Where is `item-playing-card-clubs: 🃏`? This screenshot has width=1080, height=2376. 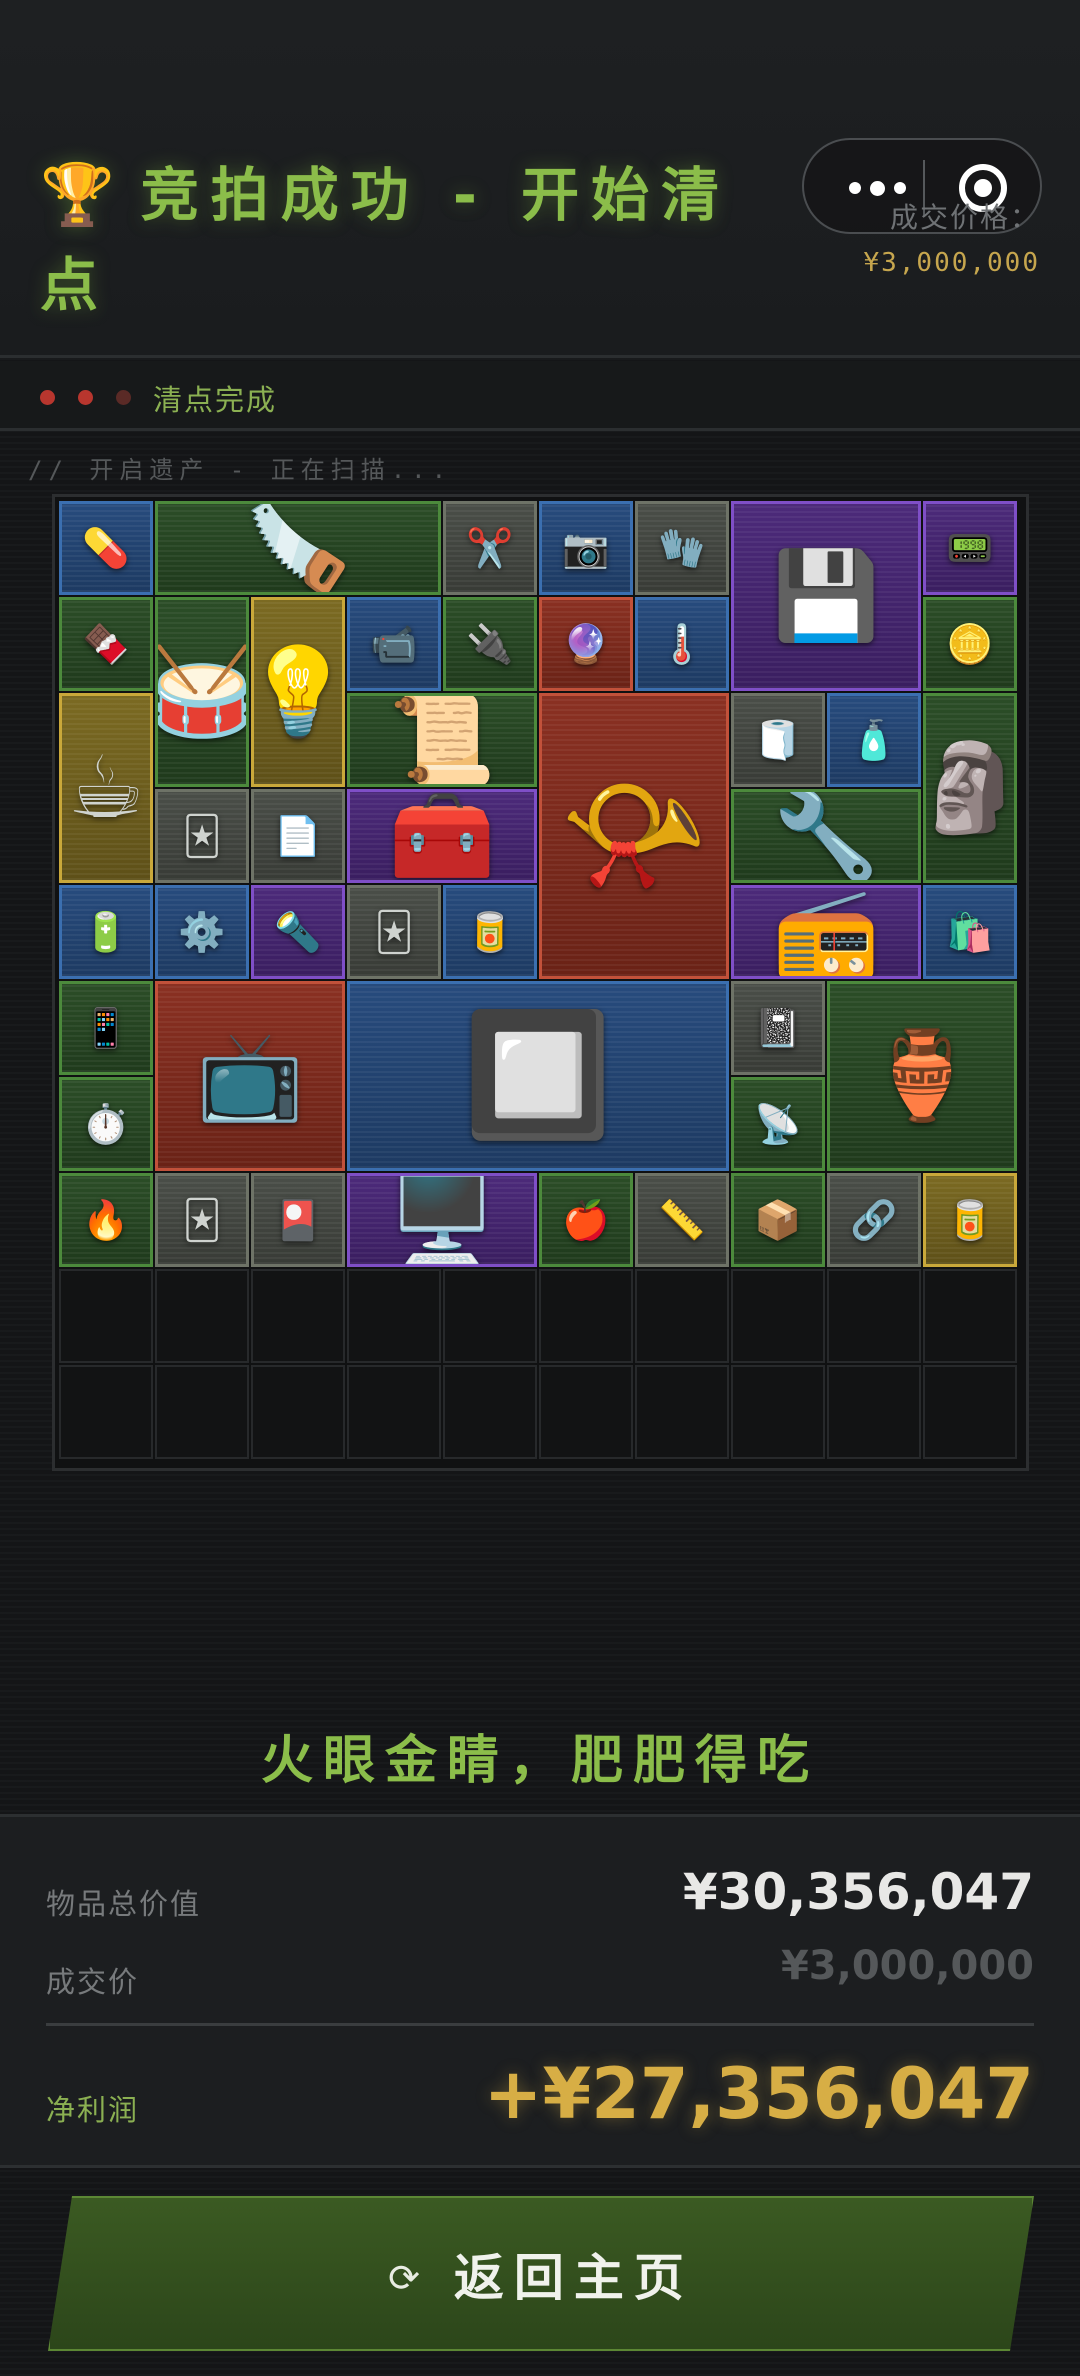 item-playing-card-clubs: 🃏 is located at coordinates (202, 1220).